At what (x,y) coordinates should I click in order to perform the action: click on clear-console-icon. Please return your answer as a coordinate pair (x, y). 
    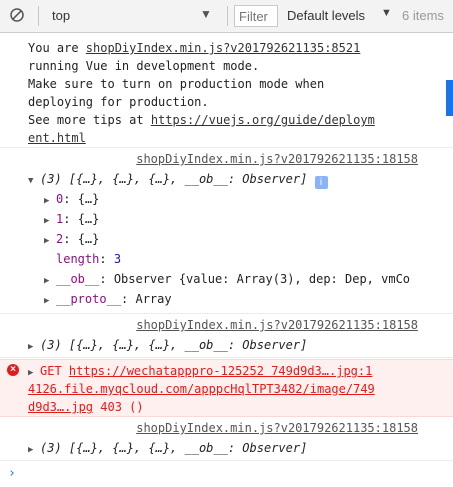
    Looking at the image, I should click on (17, 15).